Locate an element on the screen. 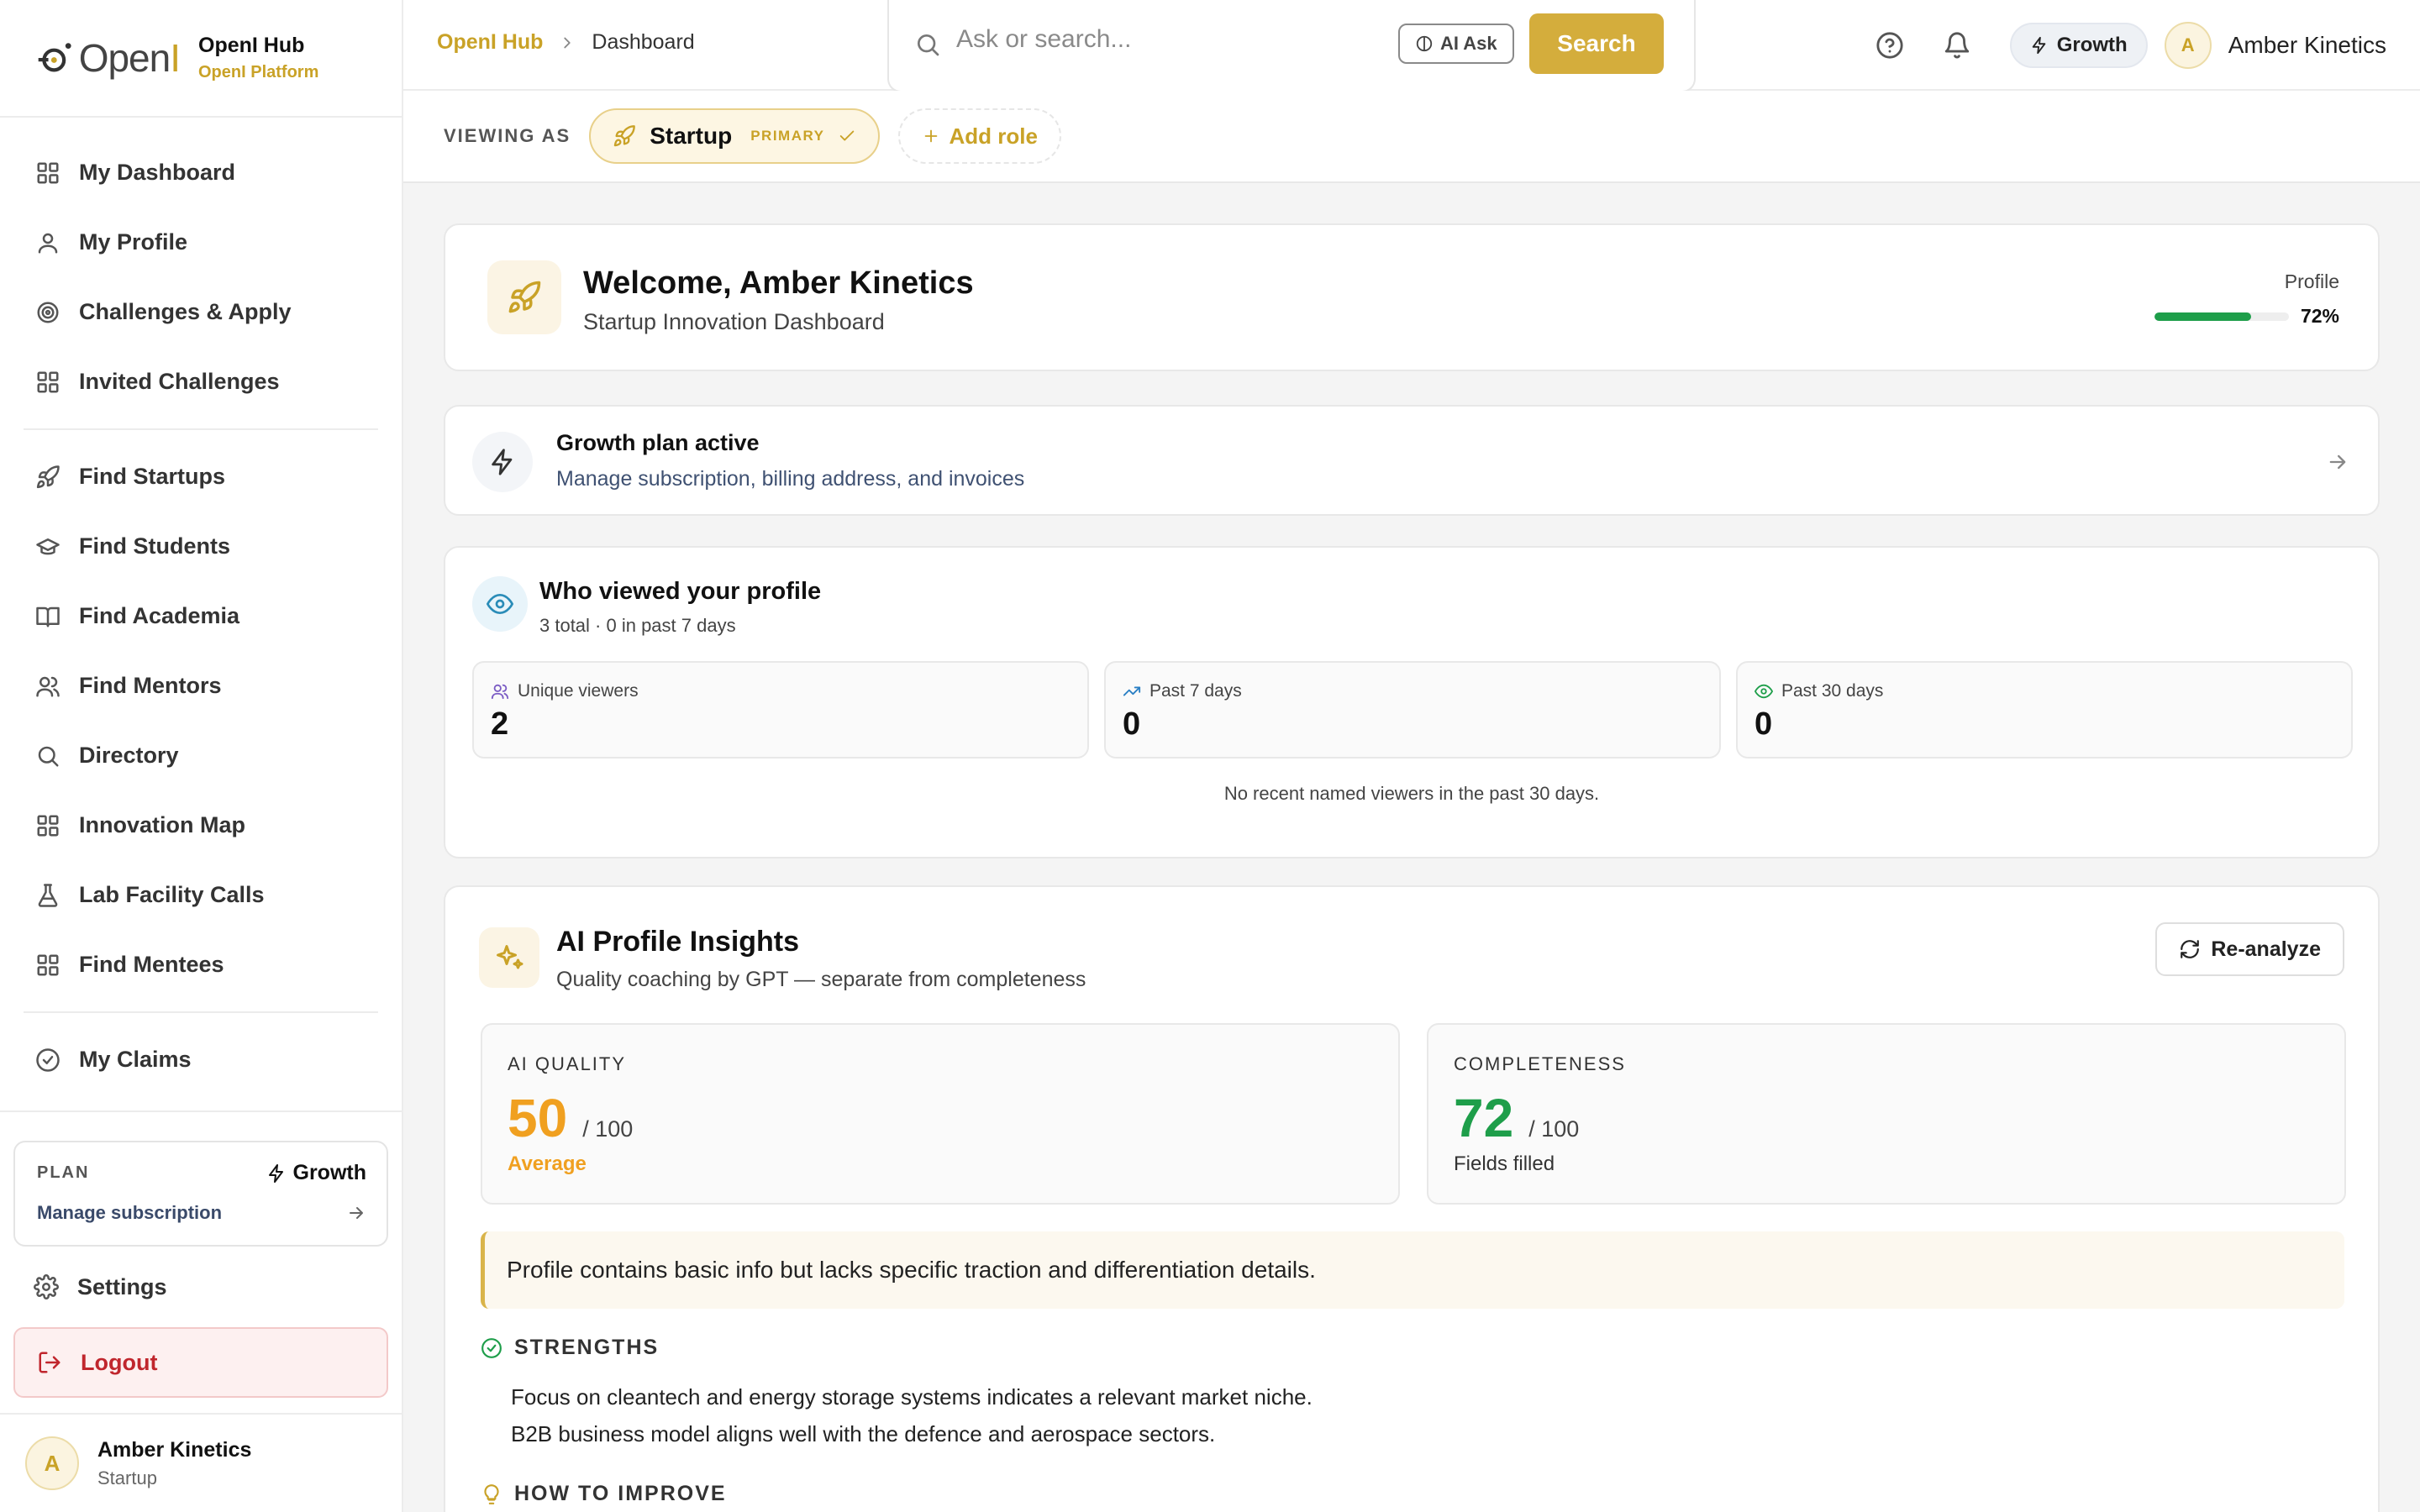 The height and width of the screenshot is (1512, 2420). role-pill-startup: Startup PRIMARY is located at coordinates (735, 136).